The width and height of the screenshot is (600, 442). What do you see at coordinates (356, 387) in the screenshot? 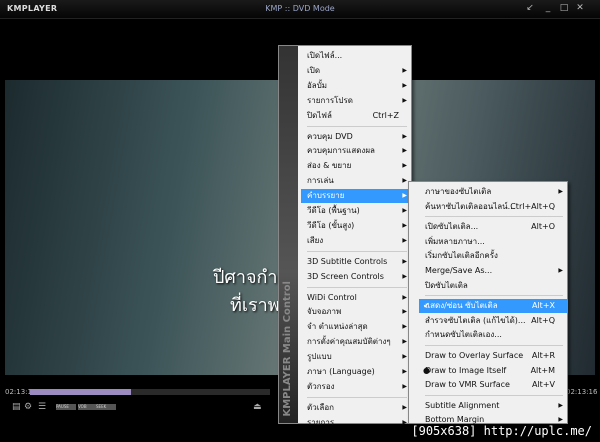
I see `menu-item: ตัวกรอง ▶` at bounding box center [356, 387].